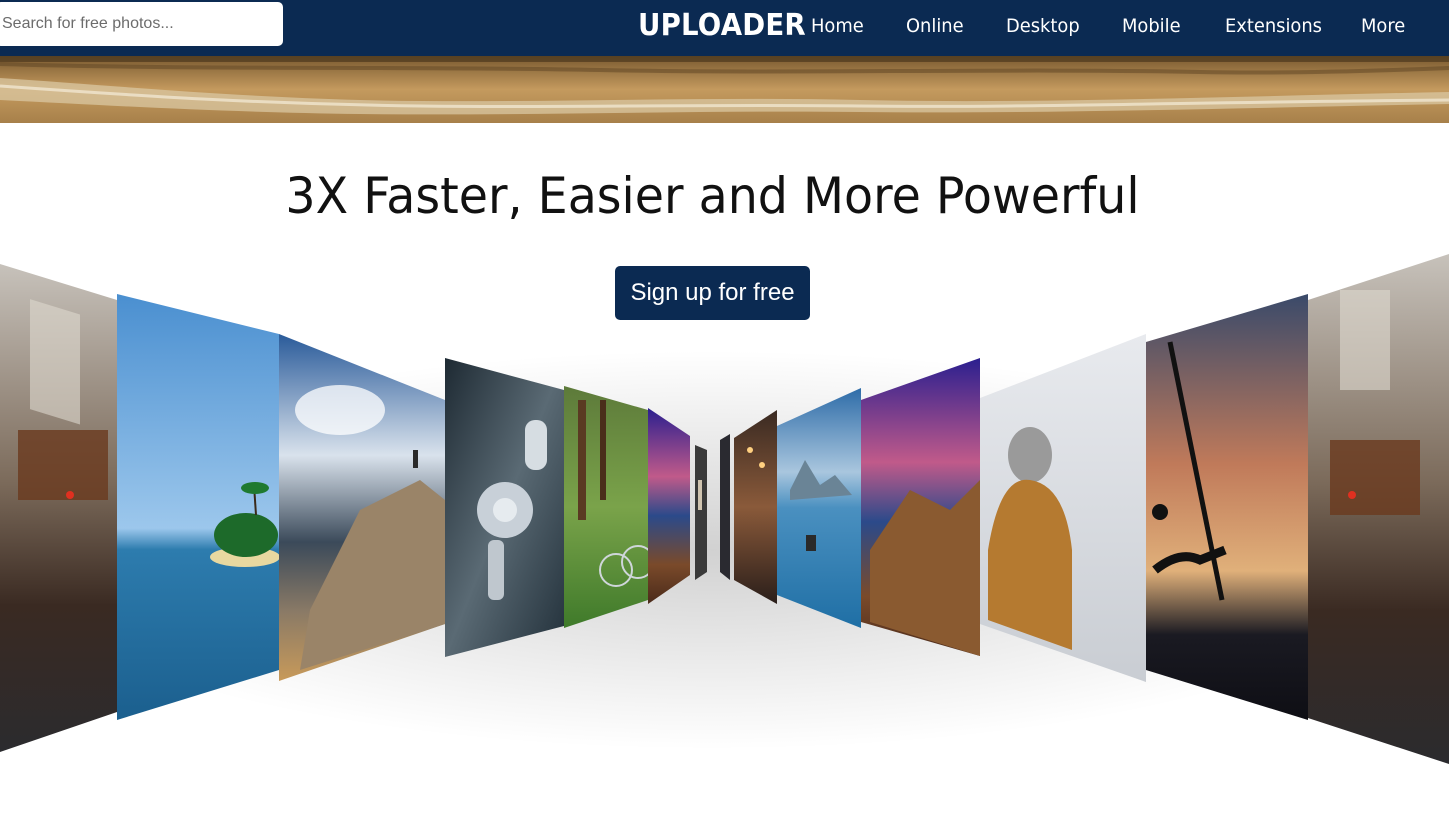 Image resolution: width=1449 pixels, height=831 pixels. I want to click on page-headline: 3X Faster, Easier and More Powerful, so click(712, 196).